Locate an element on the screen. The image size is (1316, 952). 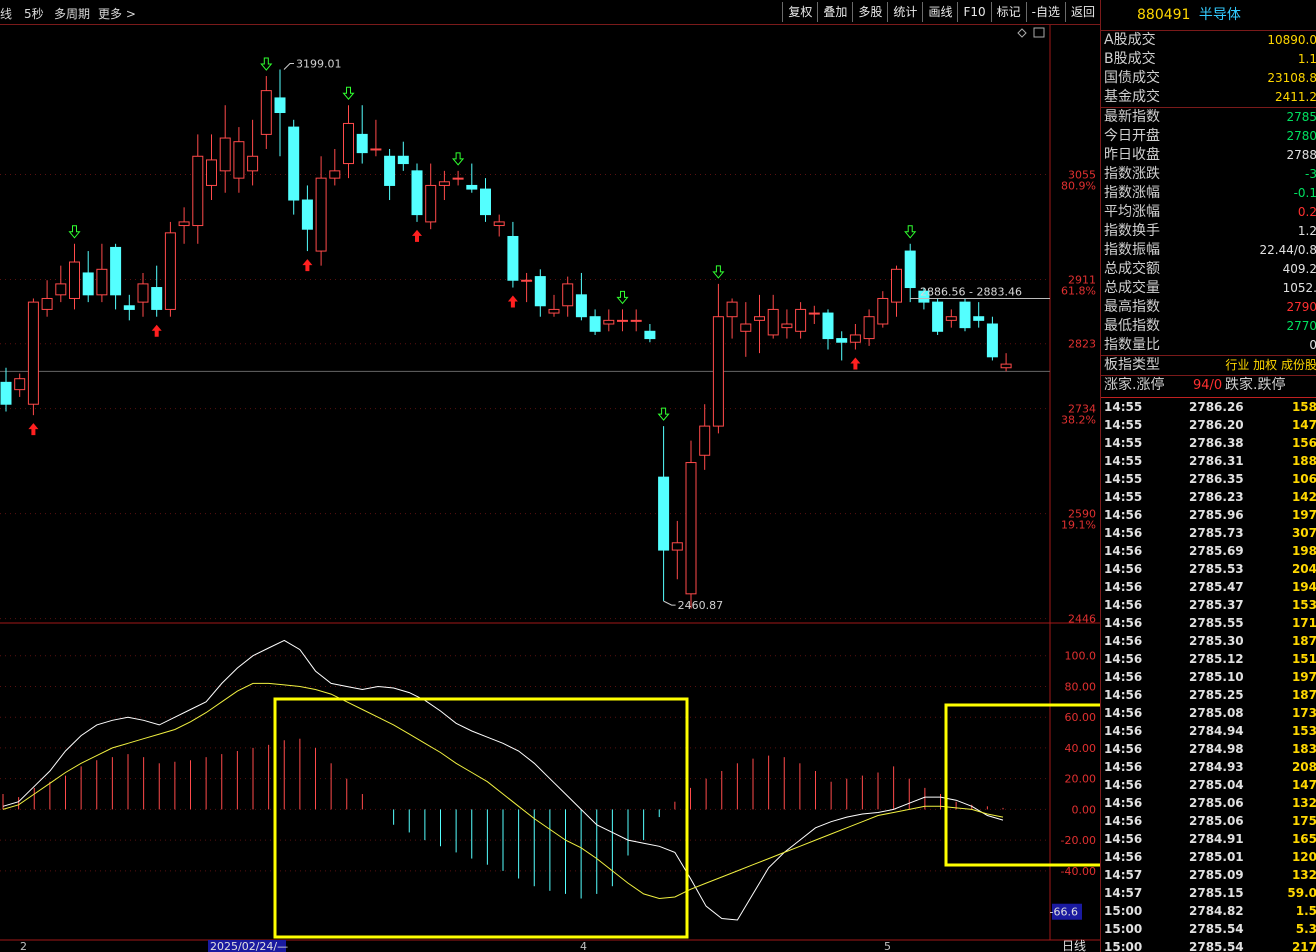
tick-volume: 151 is located at coordinates (1303, 659).